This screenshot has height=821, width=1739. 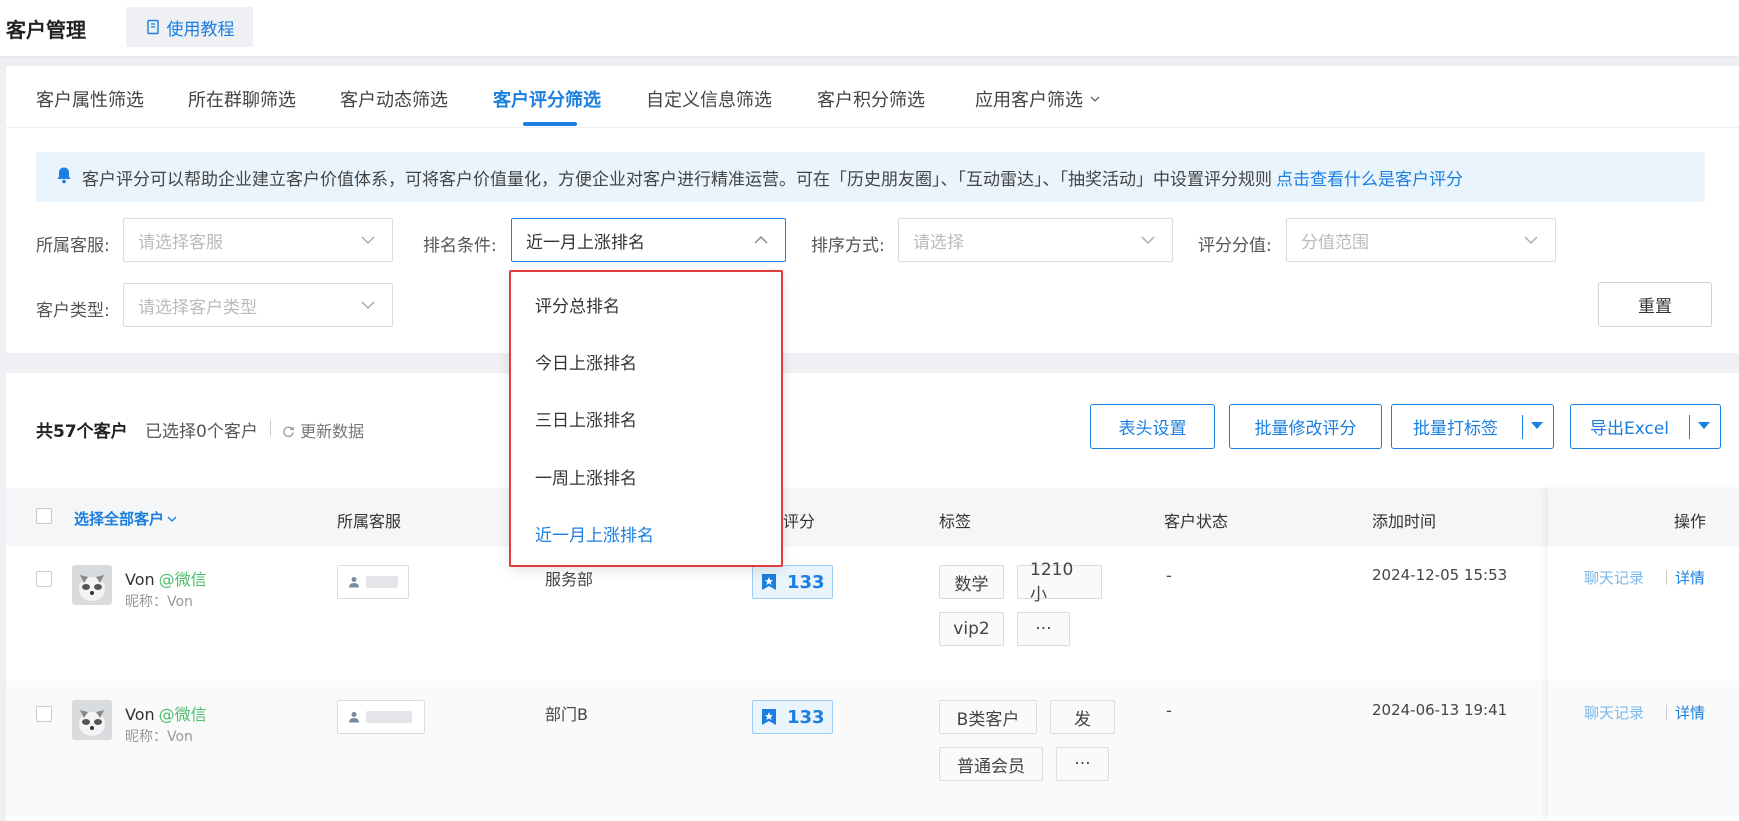 What do you see at coordinates (646, 418) in the screenshot?
I see `rank-dropdown-menu: 评分总排名 今日上涨排名 三日上涨排名 一周上涨排名 近一月上涨排名` at bounding box center [646, 418].